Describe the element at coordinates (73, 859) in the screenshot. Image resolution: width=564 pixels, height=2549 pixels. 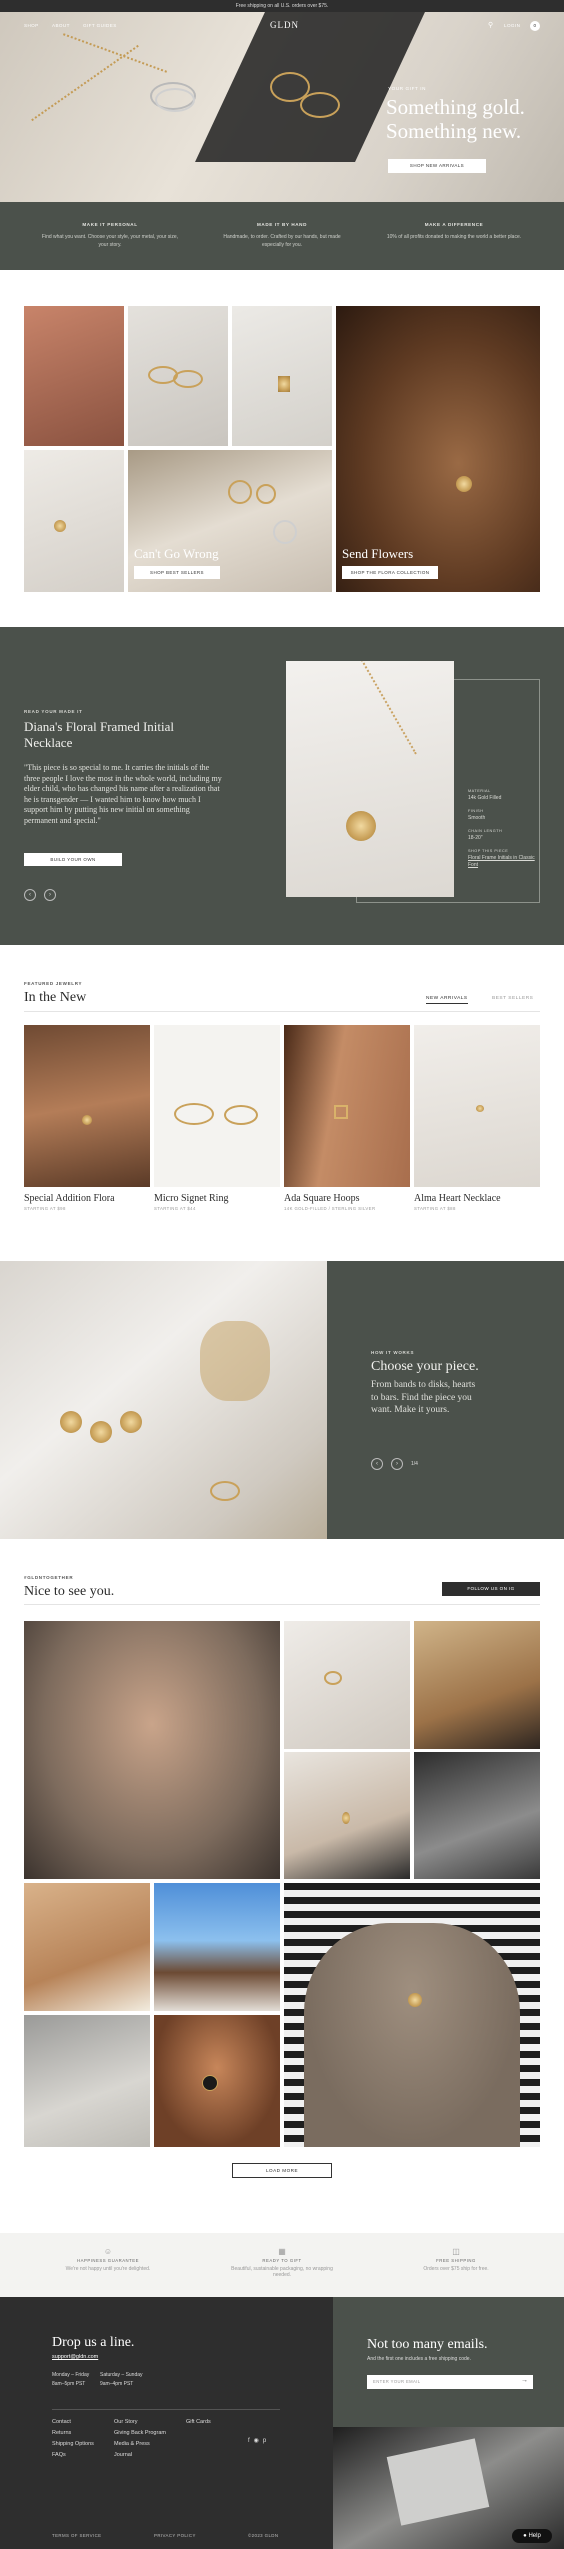
I see `build-your-own-button: BUILD YOUR OWN` at that location.